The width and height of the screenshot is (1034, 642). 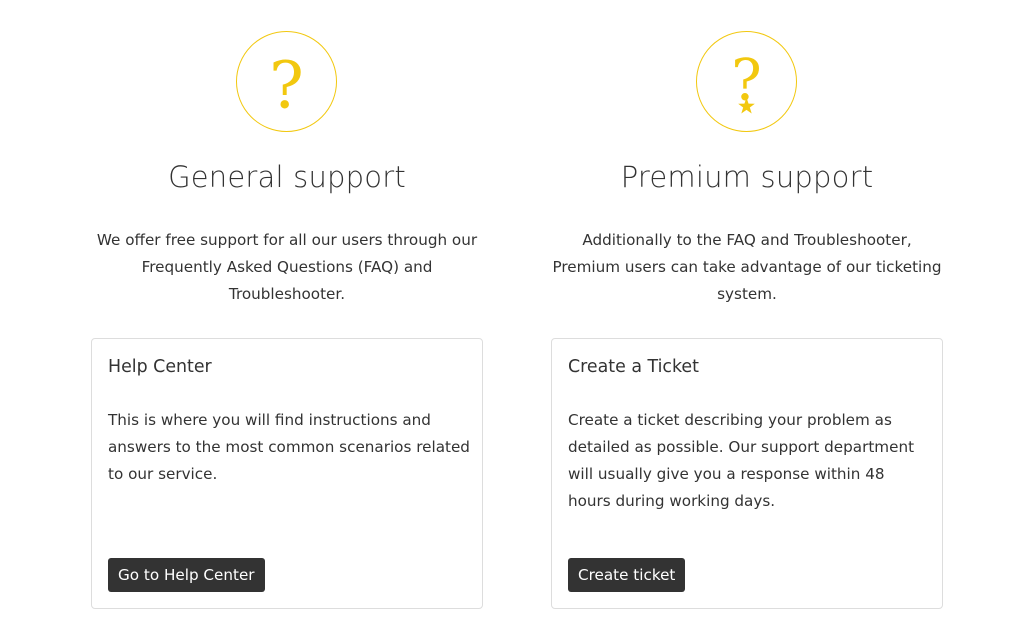 What do you see at coordinates (627, 575) in the screenshot?
I see `create-ticket-button: Create ticket` at bounding box center [627, 575].